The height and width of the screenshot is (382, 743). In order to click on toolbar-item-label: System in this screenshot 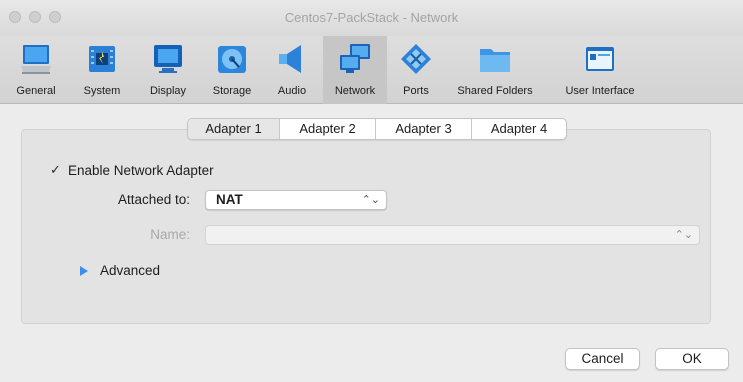, I will do `click(102, 91)`.